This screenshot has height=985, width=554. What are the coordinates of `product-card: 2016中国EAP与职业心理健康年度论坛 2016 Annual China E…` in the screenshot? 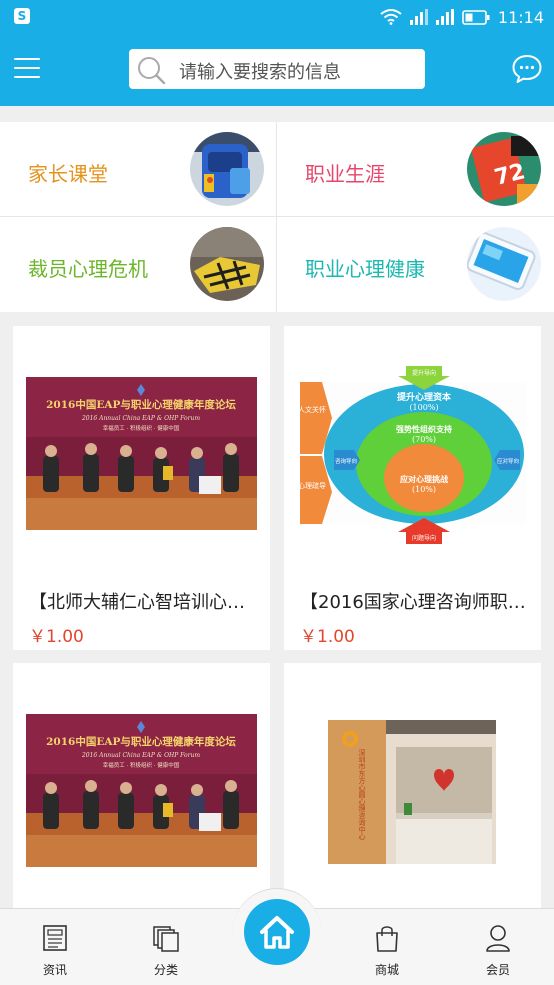 It's located at (141, 785).